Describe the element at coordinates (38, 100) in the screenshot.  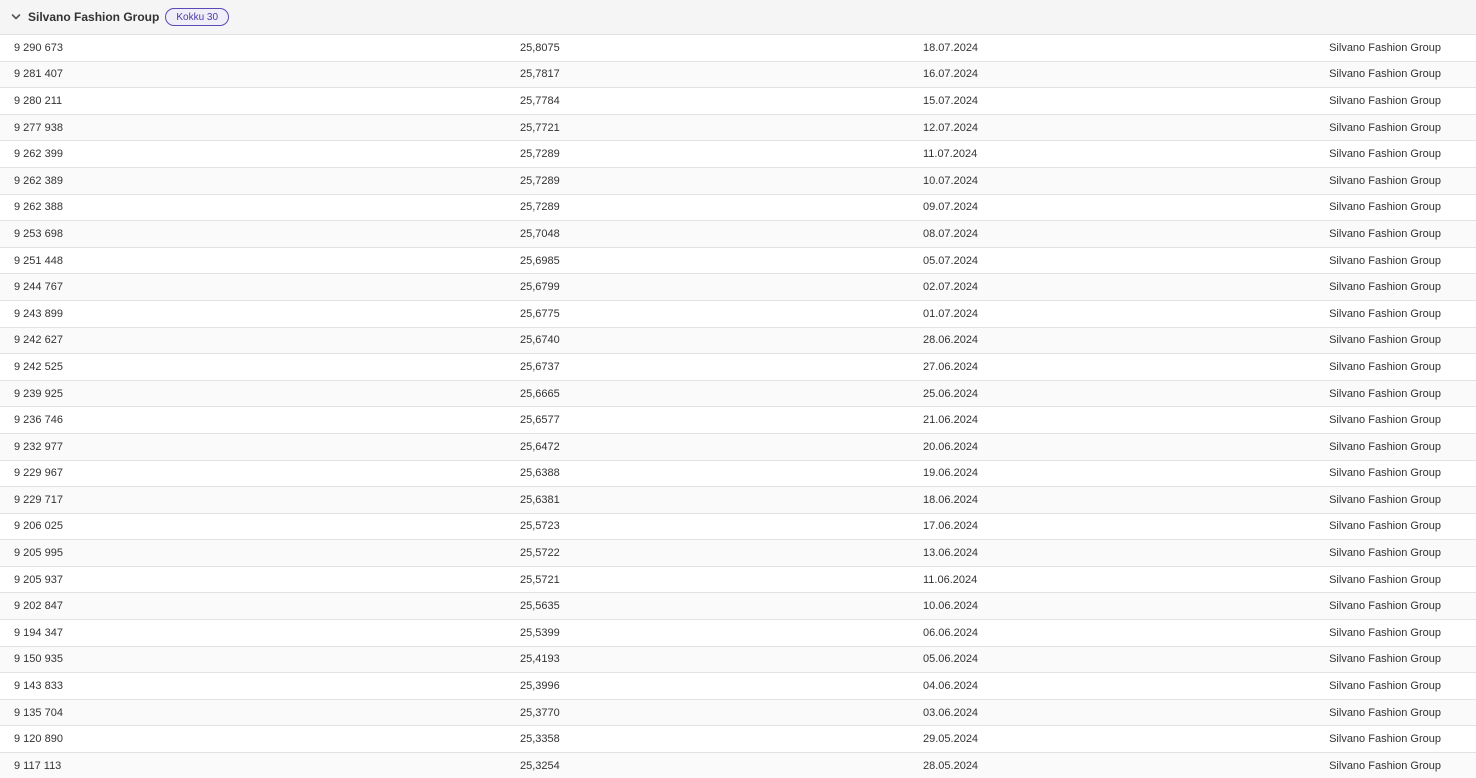
I see `id-cell: 9 280 211` at that location.